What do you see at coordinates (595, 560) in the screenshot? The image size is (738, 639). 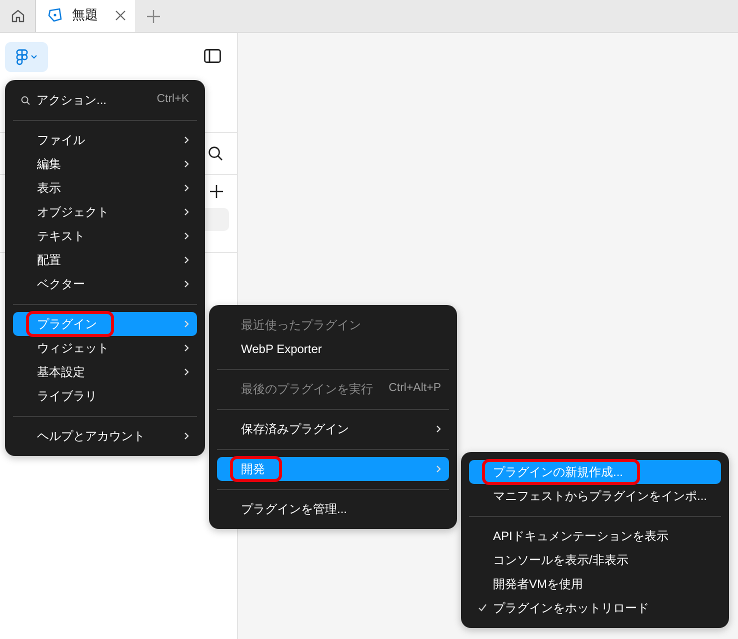 I see `menu-item: コンソールを表示/非表示` at bounding box center [595, 560].